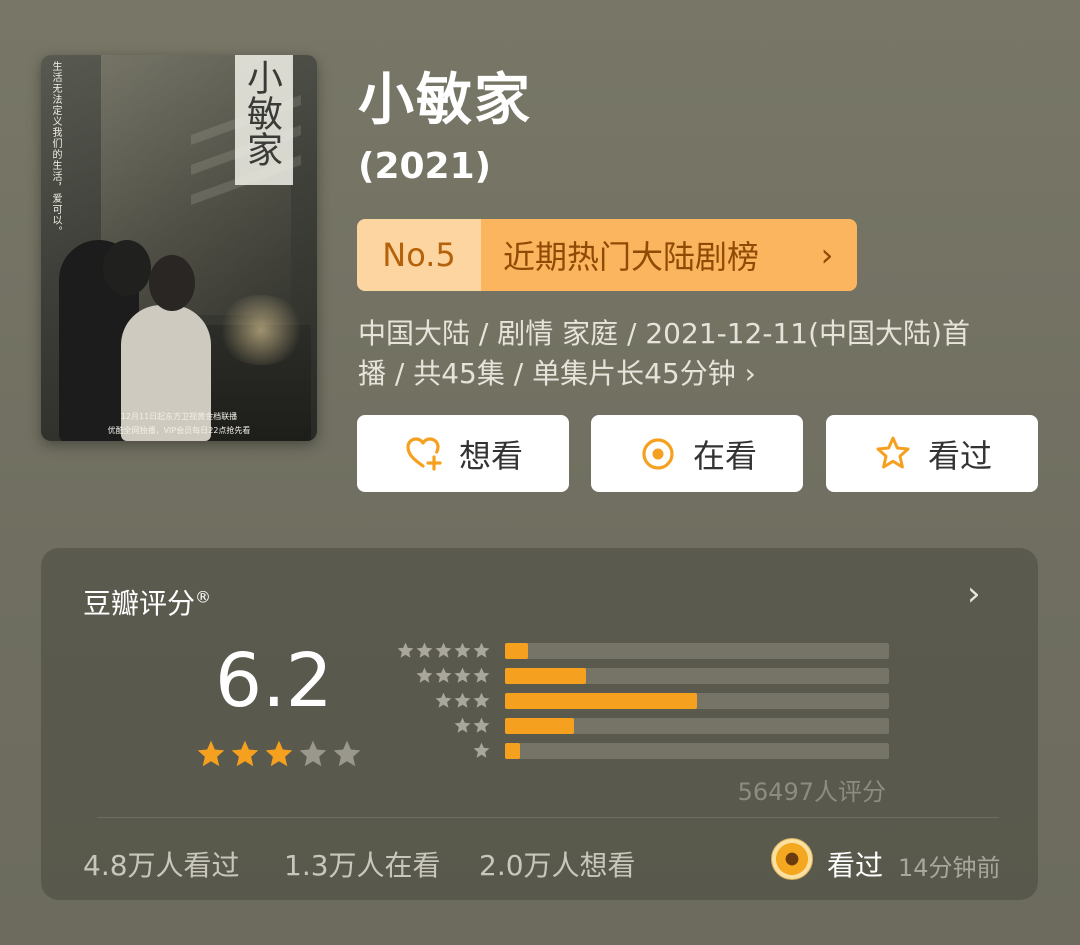 Image resolution: width=1080 pixels, height=945 pixels. I want to click on rating-count: 56497人评分, so click(811, 792).